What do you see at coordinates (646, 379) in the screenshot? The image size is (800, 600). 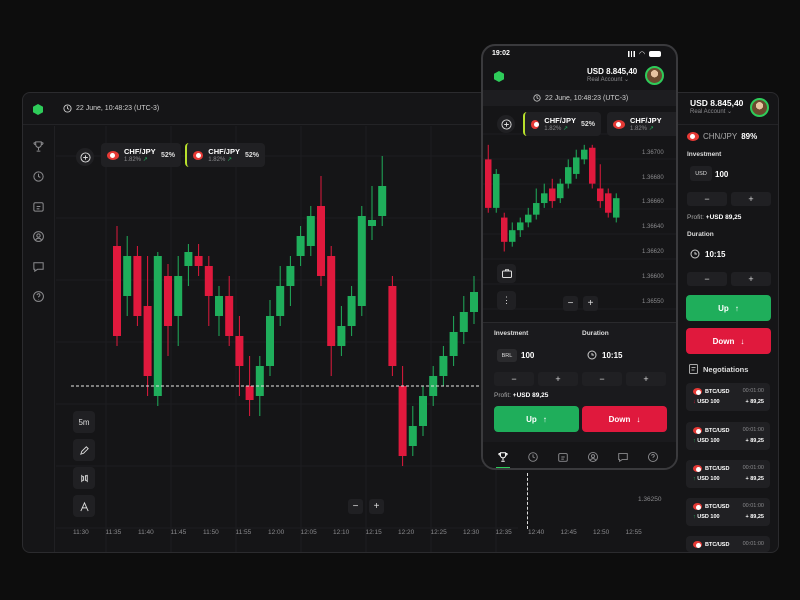 I see `phone-duration-plus: +` at bounding box center [646, 379].